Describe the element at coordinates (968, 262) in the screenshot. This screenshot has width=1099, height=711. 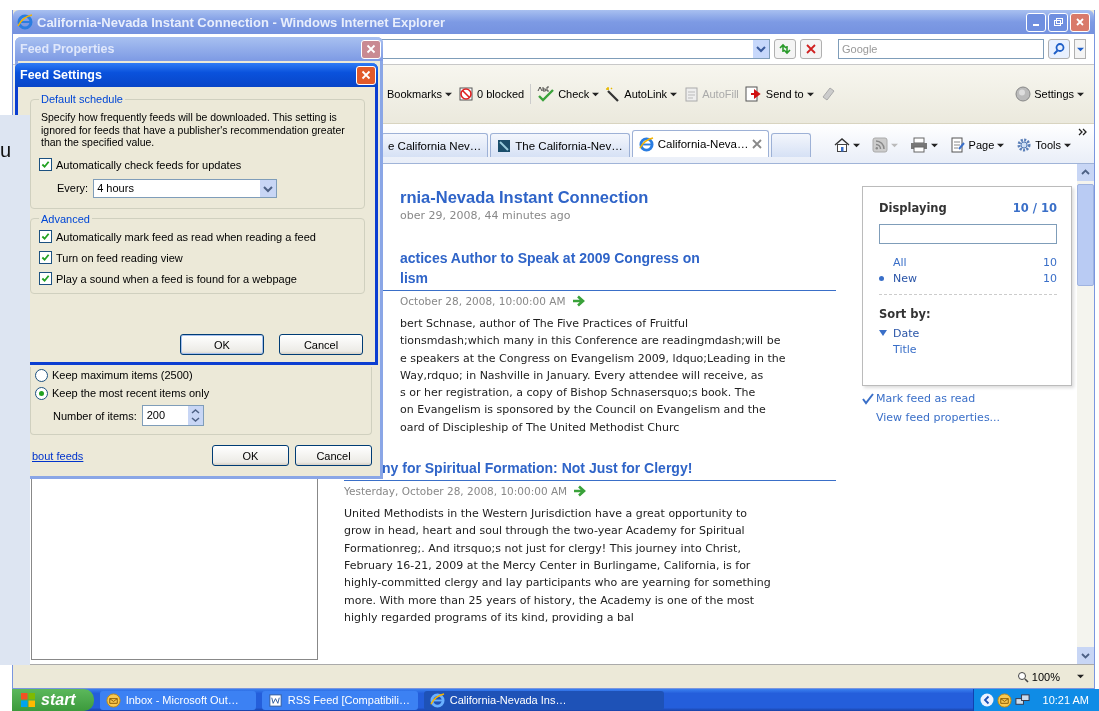
I see `filter-link: All` at that location.